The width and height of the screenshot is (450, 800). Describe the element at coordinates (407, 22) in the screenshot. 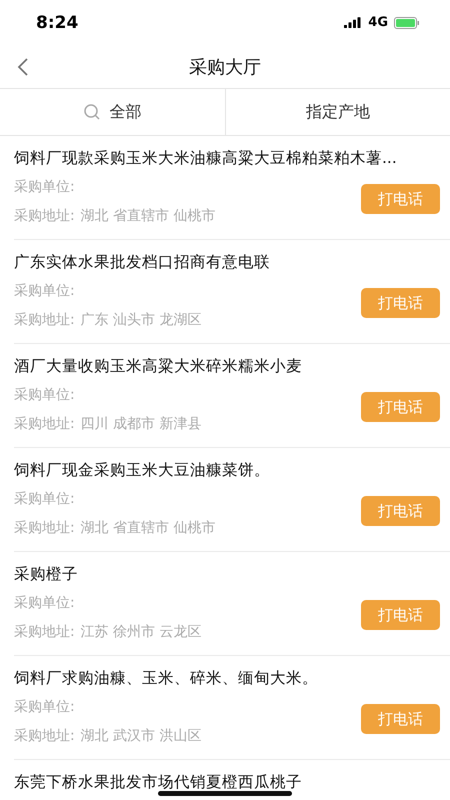

I see `battery-icon` at that location.